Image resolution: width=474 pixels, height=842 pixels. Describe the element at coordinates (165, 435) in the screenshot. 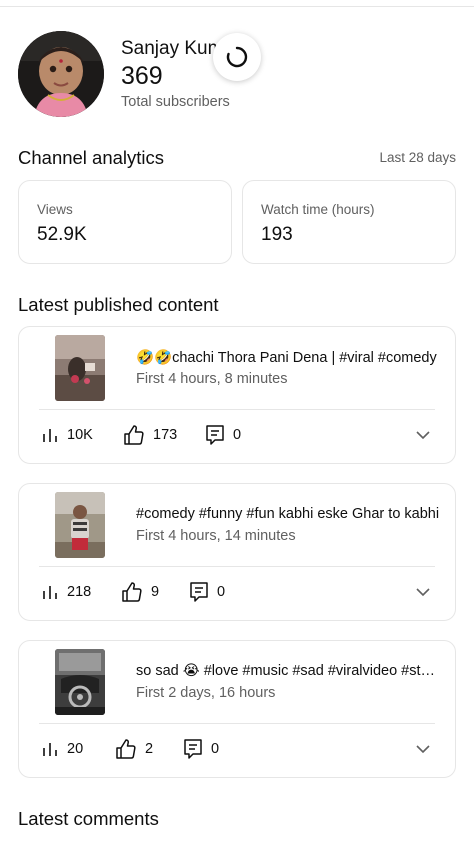

I see `likes-count: 173` at that location.